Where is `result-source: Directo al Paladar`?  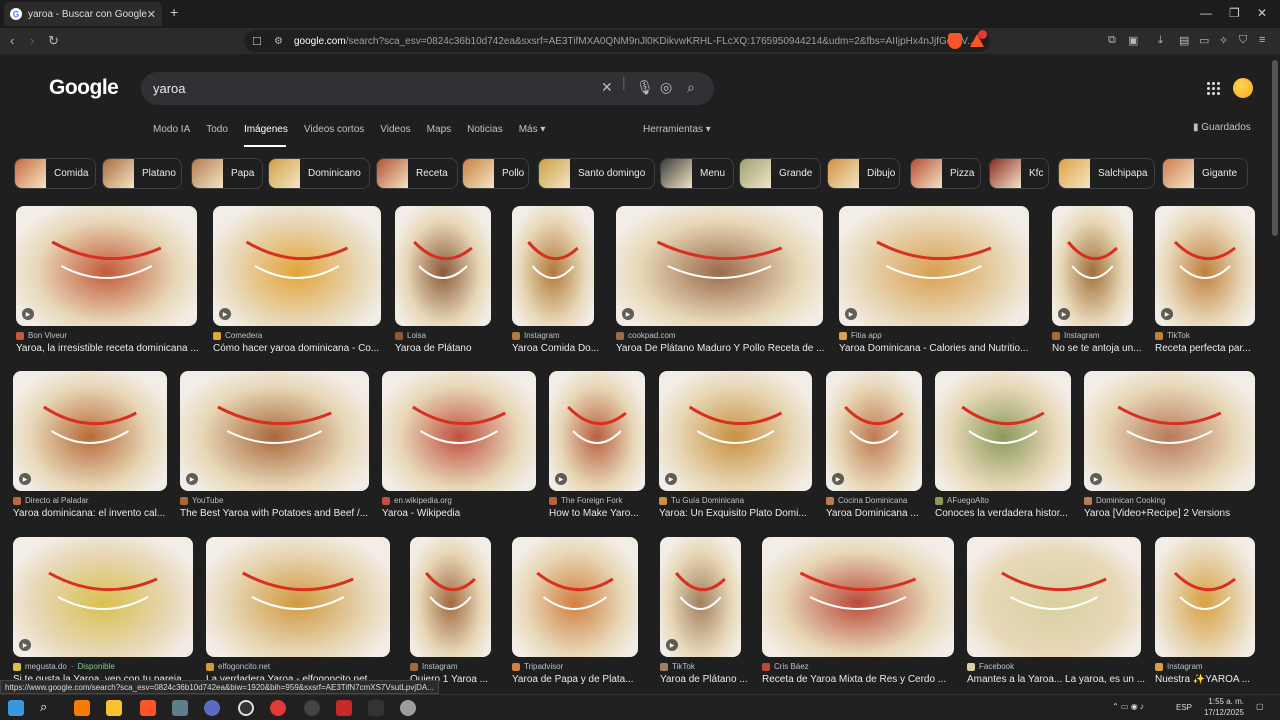 result-source: Directo al Paladar is located at coordinates (51, 500).